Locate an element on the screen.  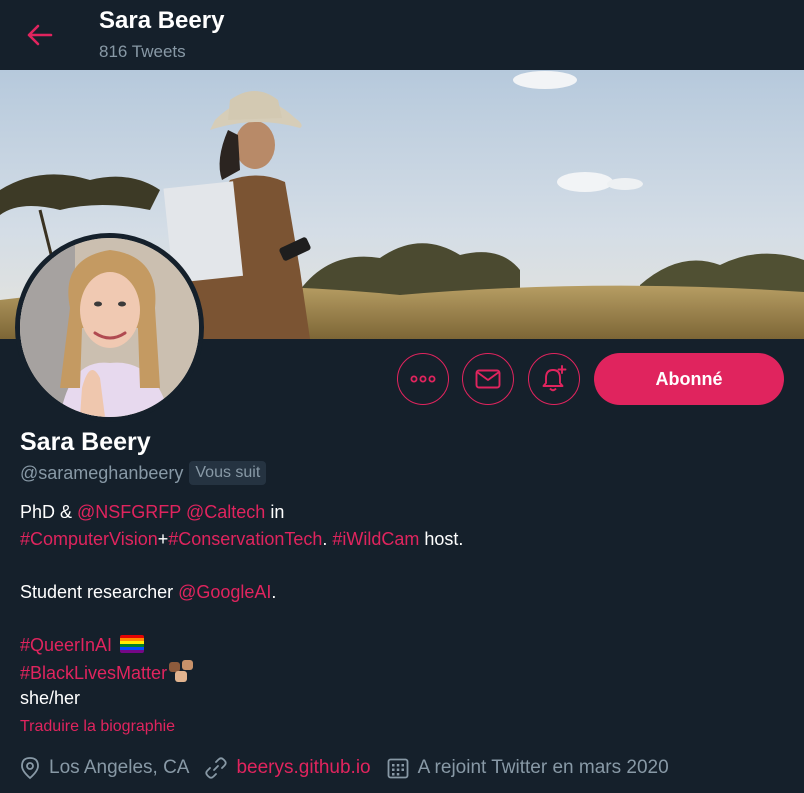
notifications-add-icon is located at coordinates (554, 378).